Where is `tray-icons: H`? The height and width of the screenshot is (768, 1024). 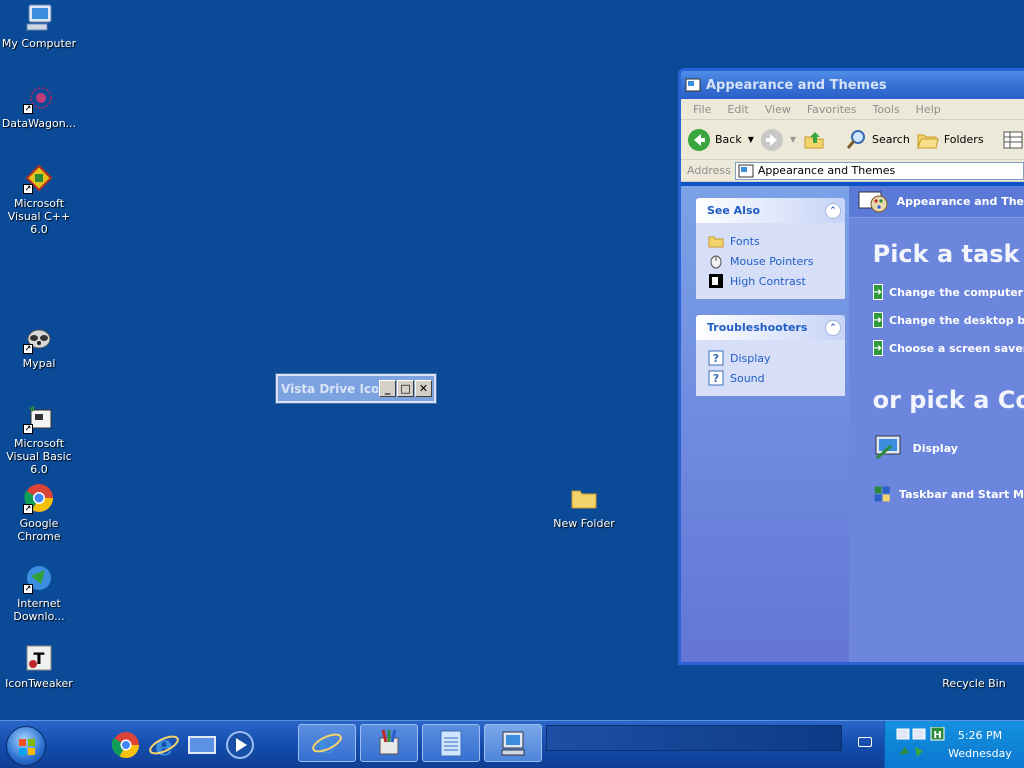 tray-icons: H is located at coordinates (922, 745).